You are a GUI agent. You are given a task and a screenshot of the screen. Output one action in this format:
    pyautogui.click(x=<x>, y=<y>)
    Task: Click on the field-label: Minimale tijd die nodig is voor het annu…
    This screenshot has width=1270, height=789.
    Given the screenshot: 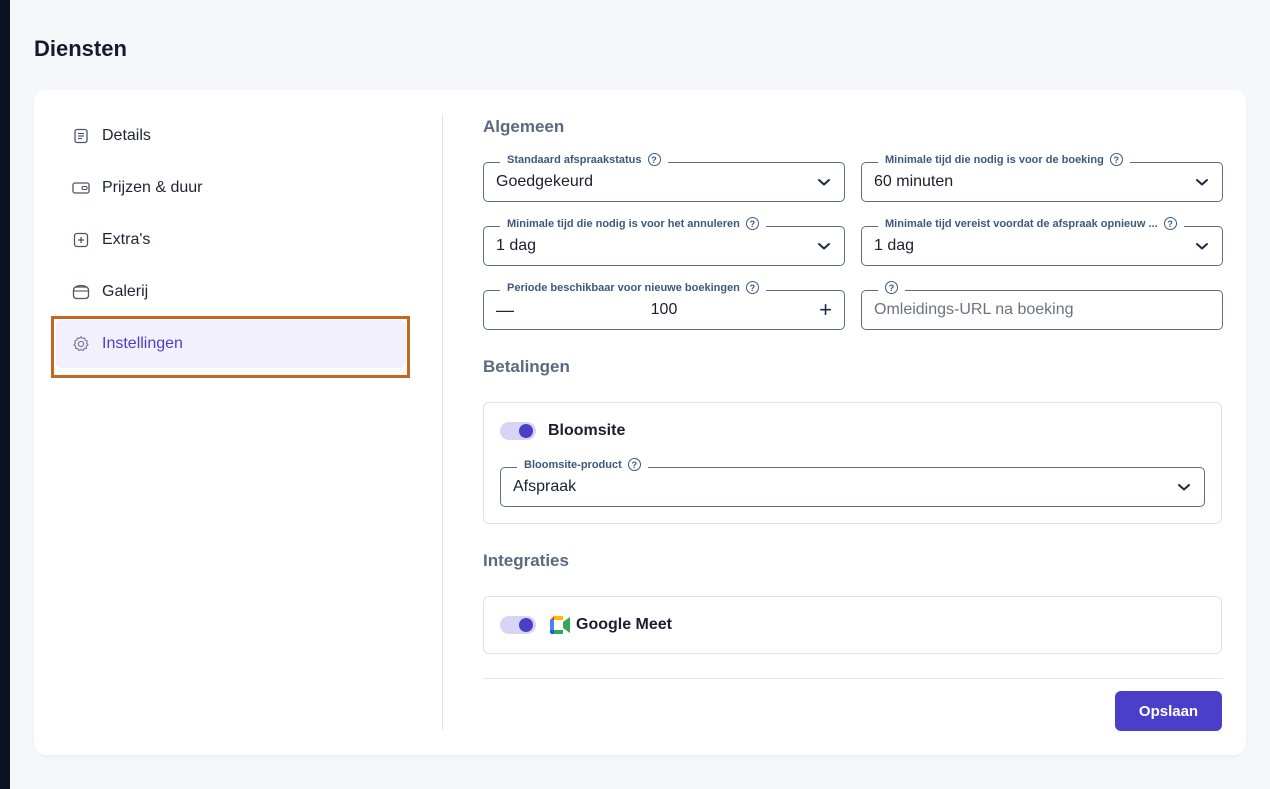 What is the action you would take?
    pyautogui.click(x=633, y=223)
    